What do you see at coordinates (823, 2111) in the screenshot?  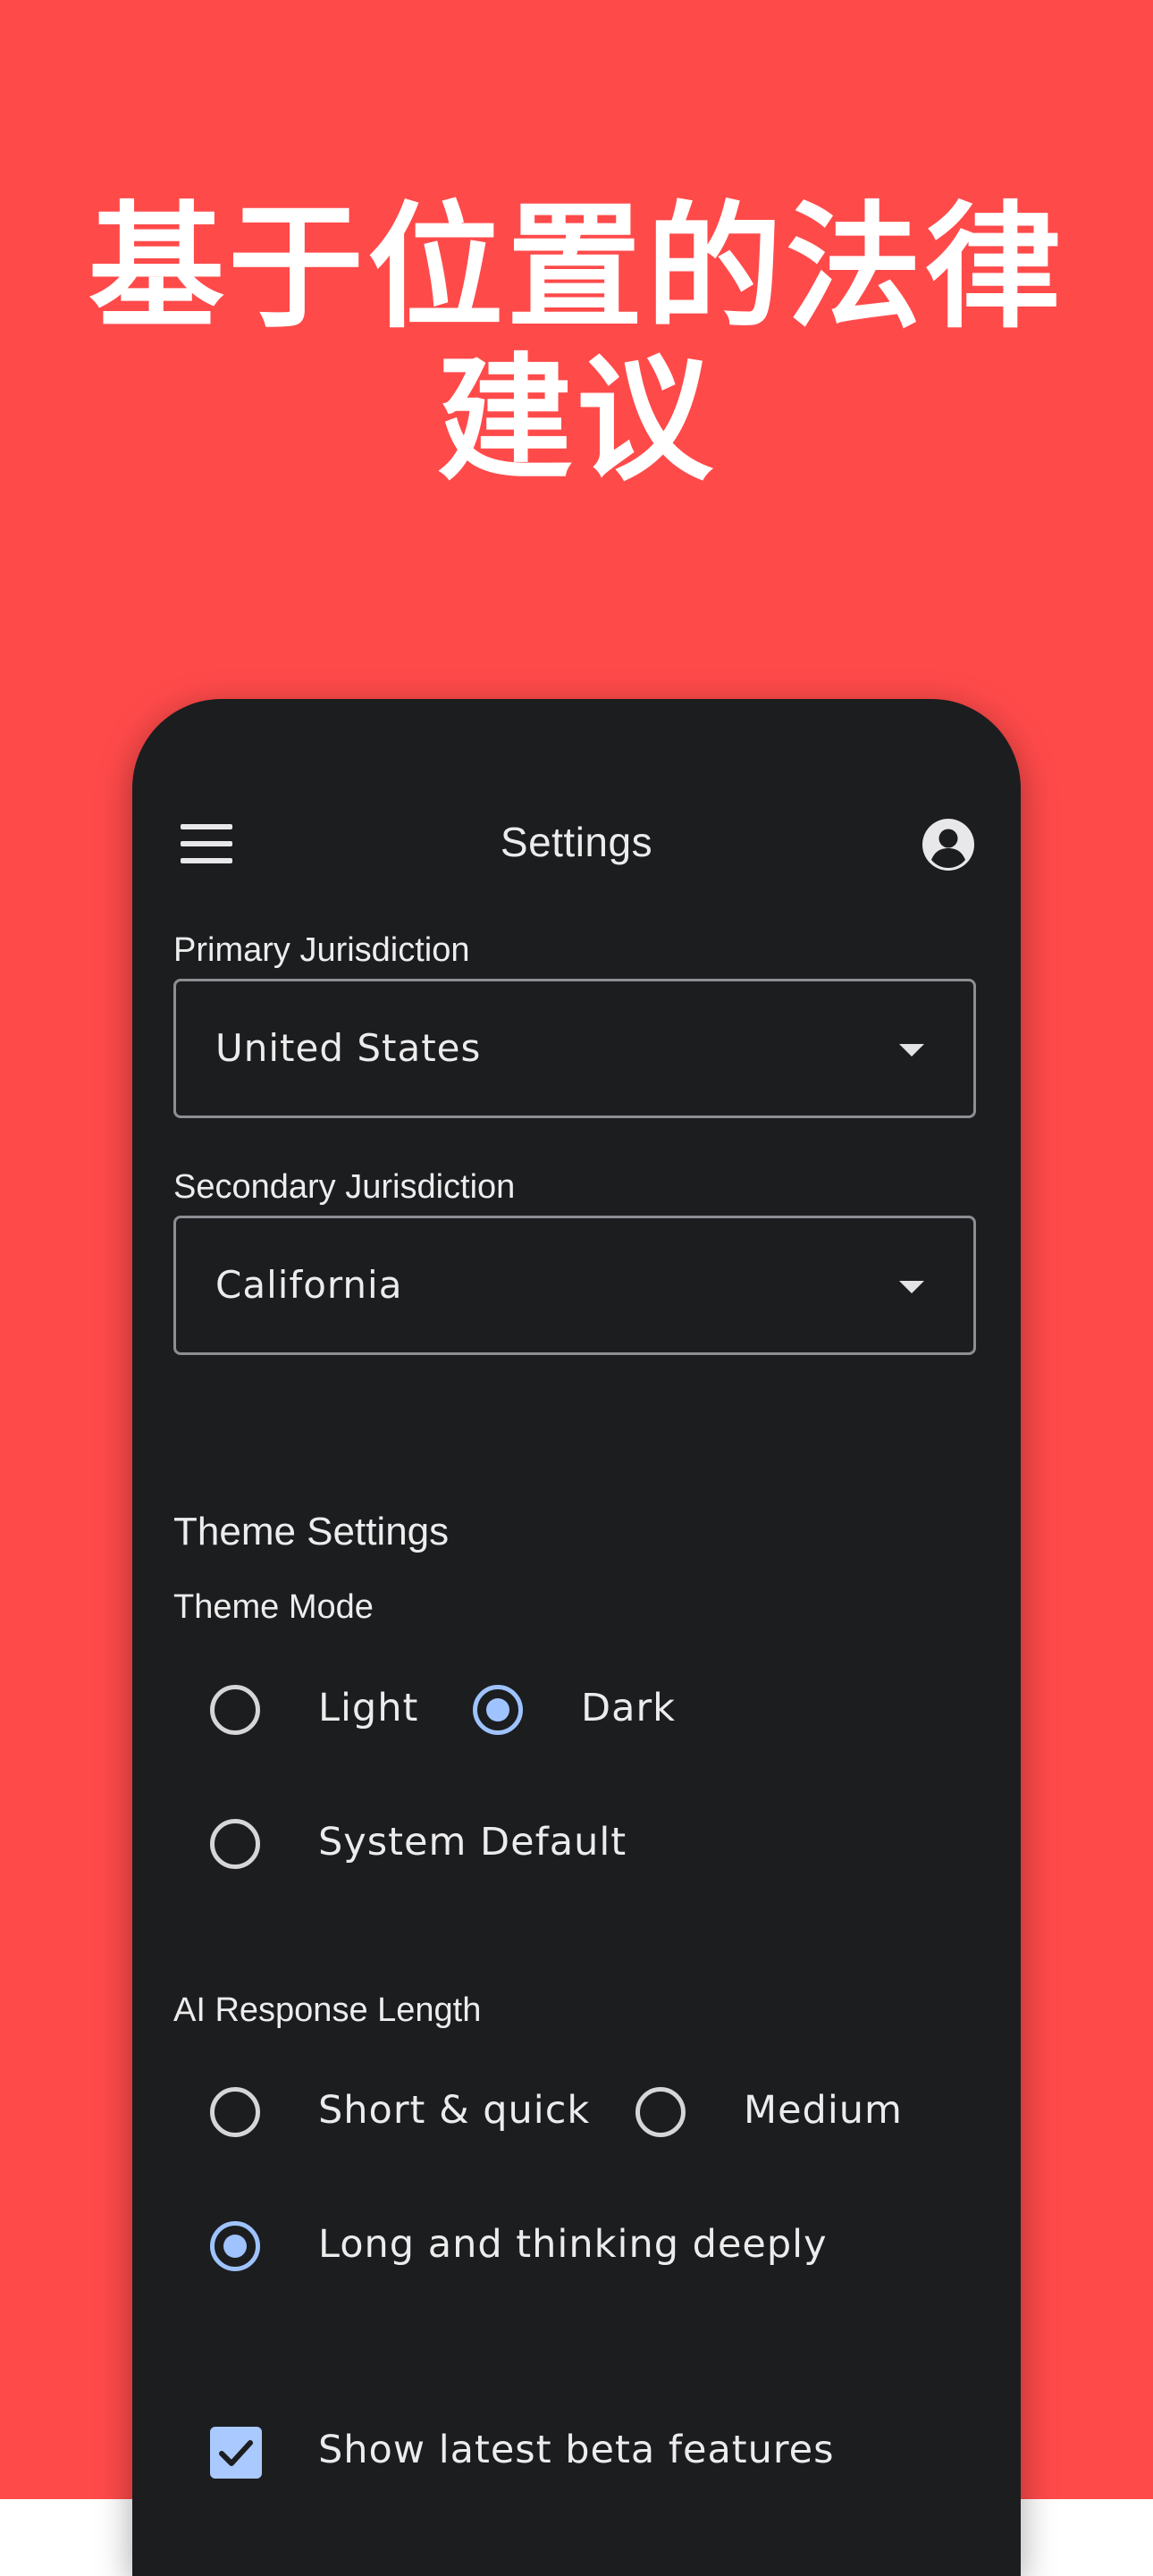 I see `response-medium-label: Medium` at bounding box center [823, 2111].